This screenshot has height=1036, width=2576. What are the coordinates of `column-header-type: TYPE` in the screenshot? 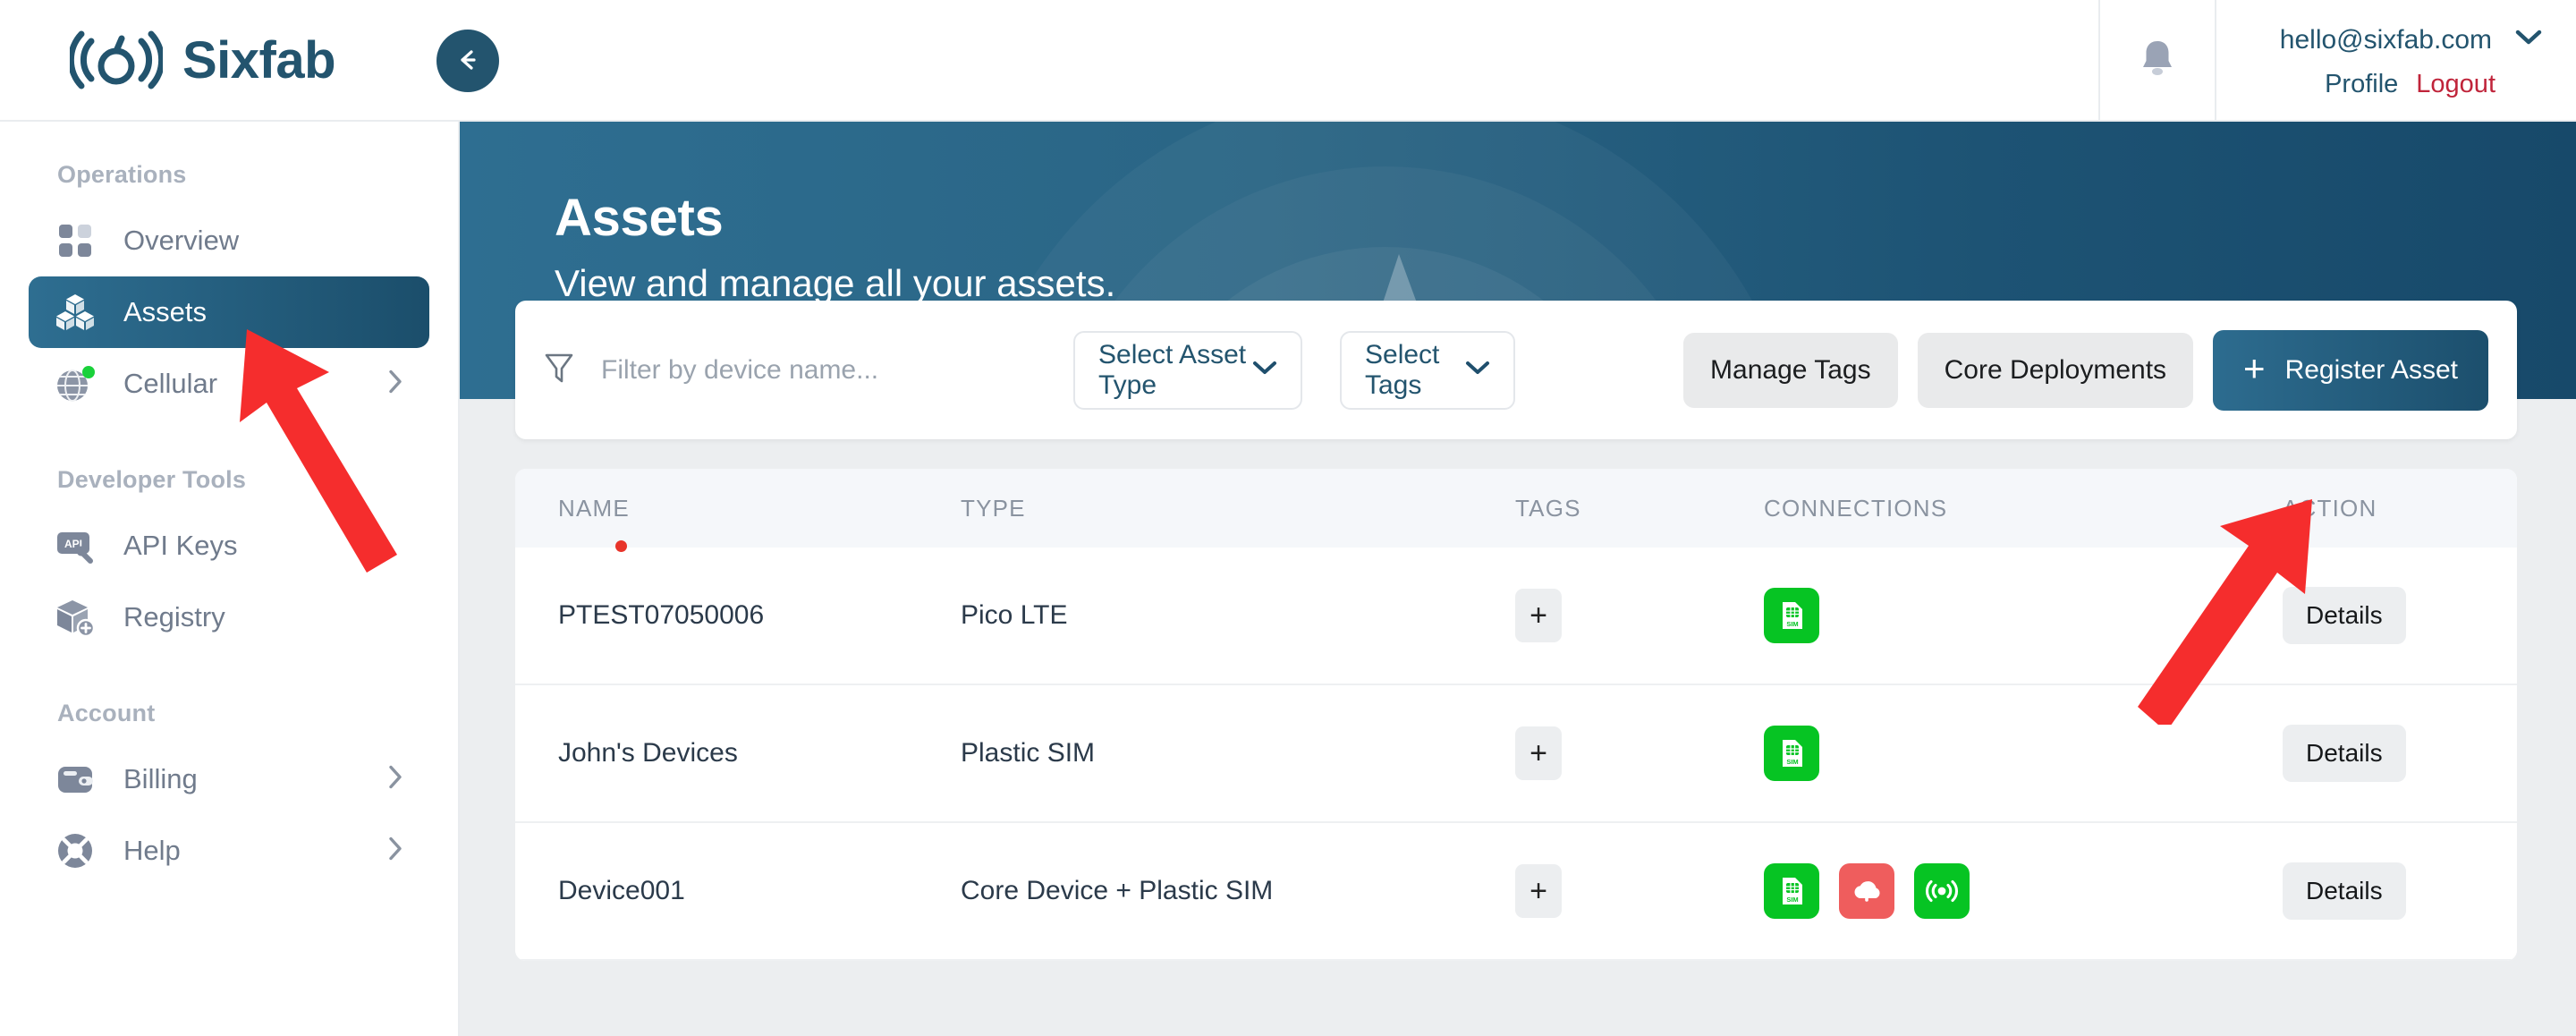 It's located at (993, 508).